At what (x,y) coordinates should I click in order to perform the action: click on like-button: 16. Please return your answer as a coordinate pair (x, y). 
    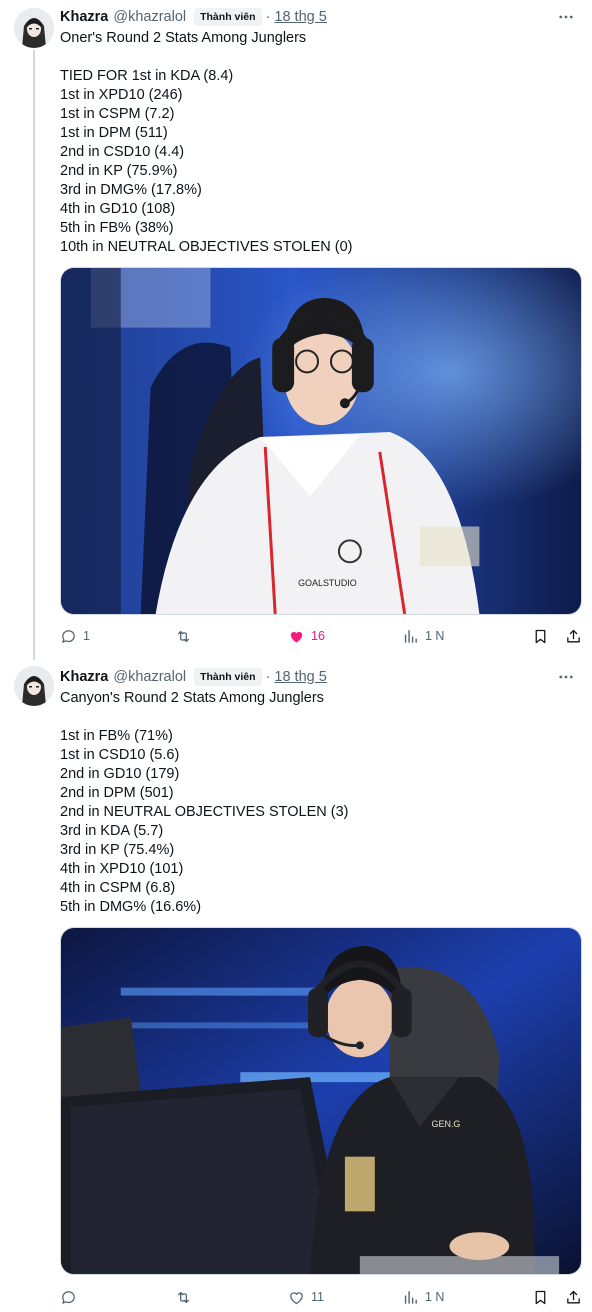
    Looking at the image, I should click on (318, 636).